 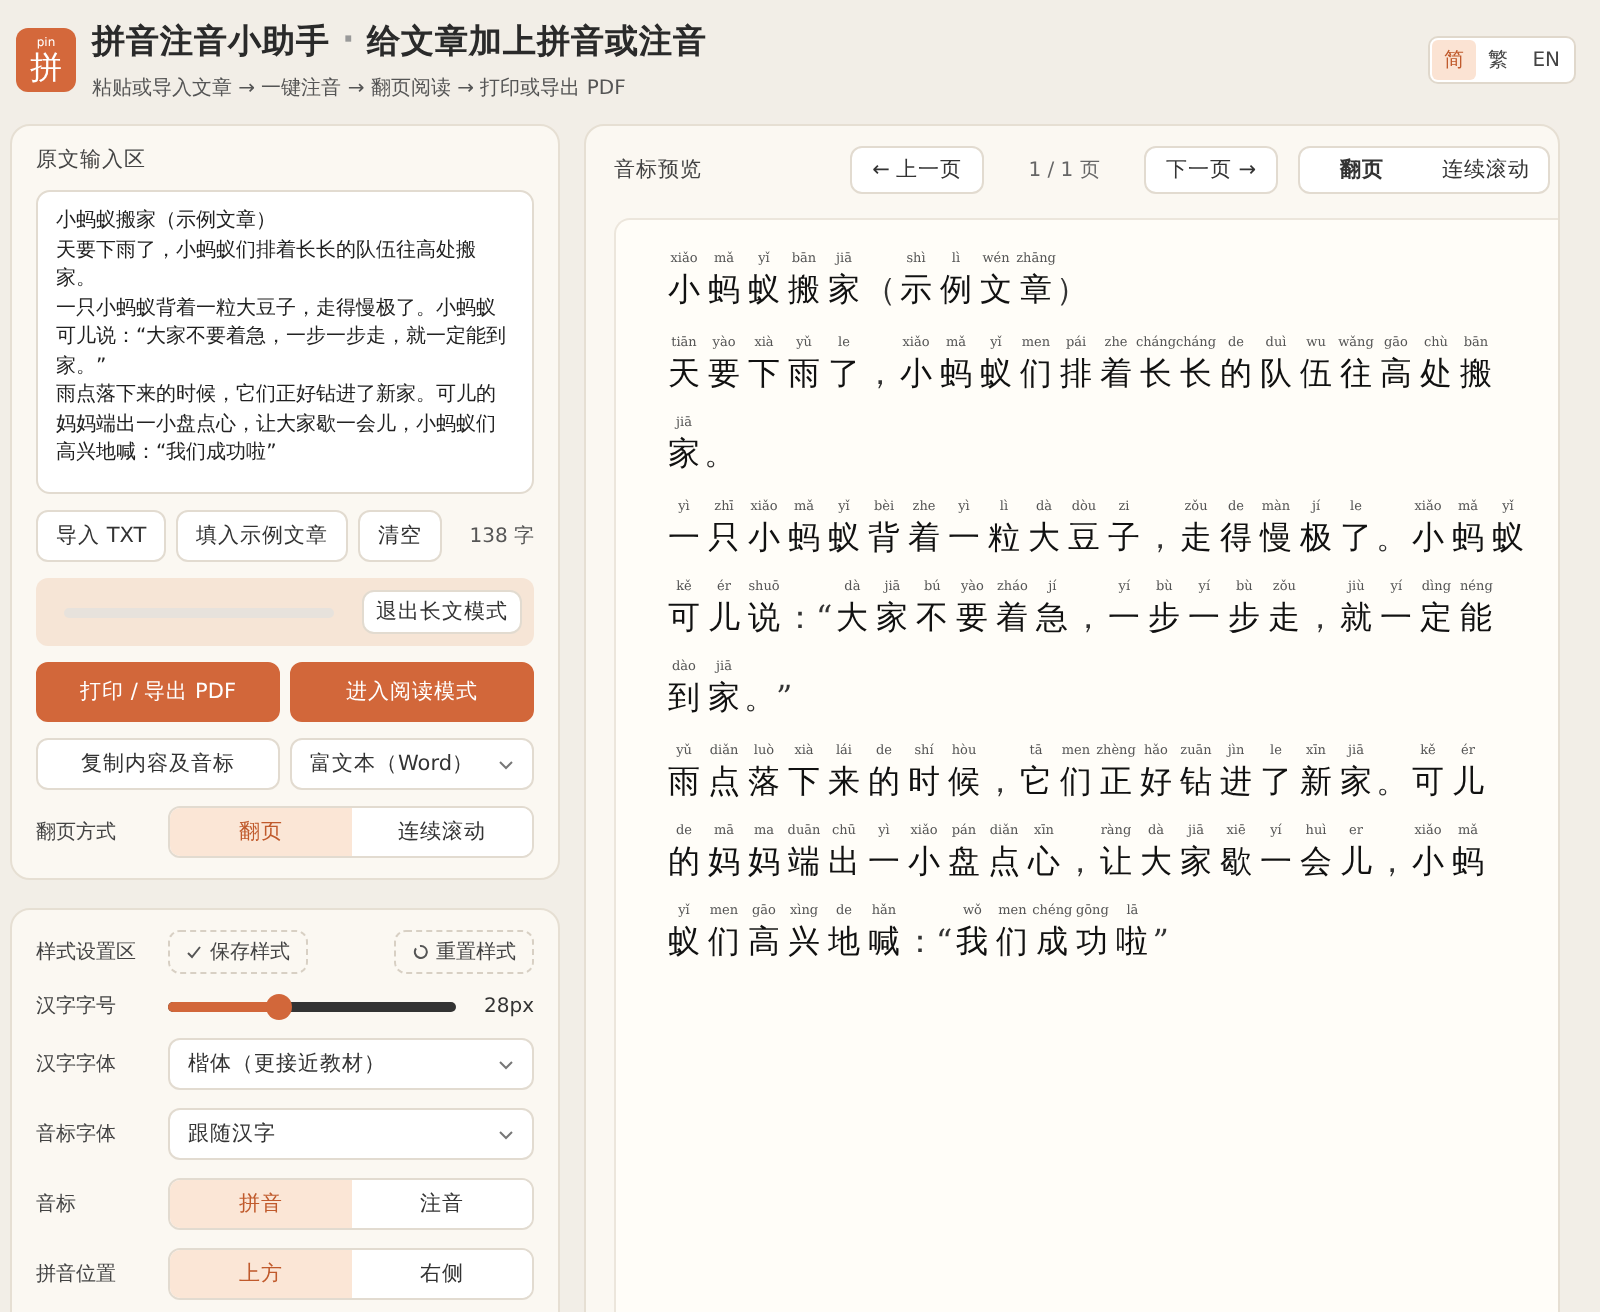 I want to click on next-page-button: 下一页 →, so click(x=1210, y=170).